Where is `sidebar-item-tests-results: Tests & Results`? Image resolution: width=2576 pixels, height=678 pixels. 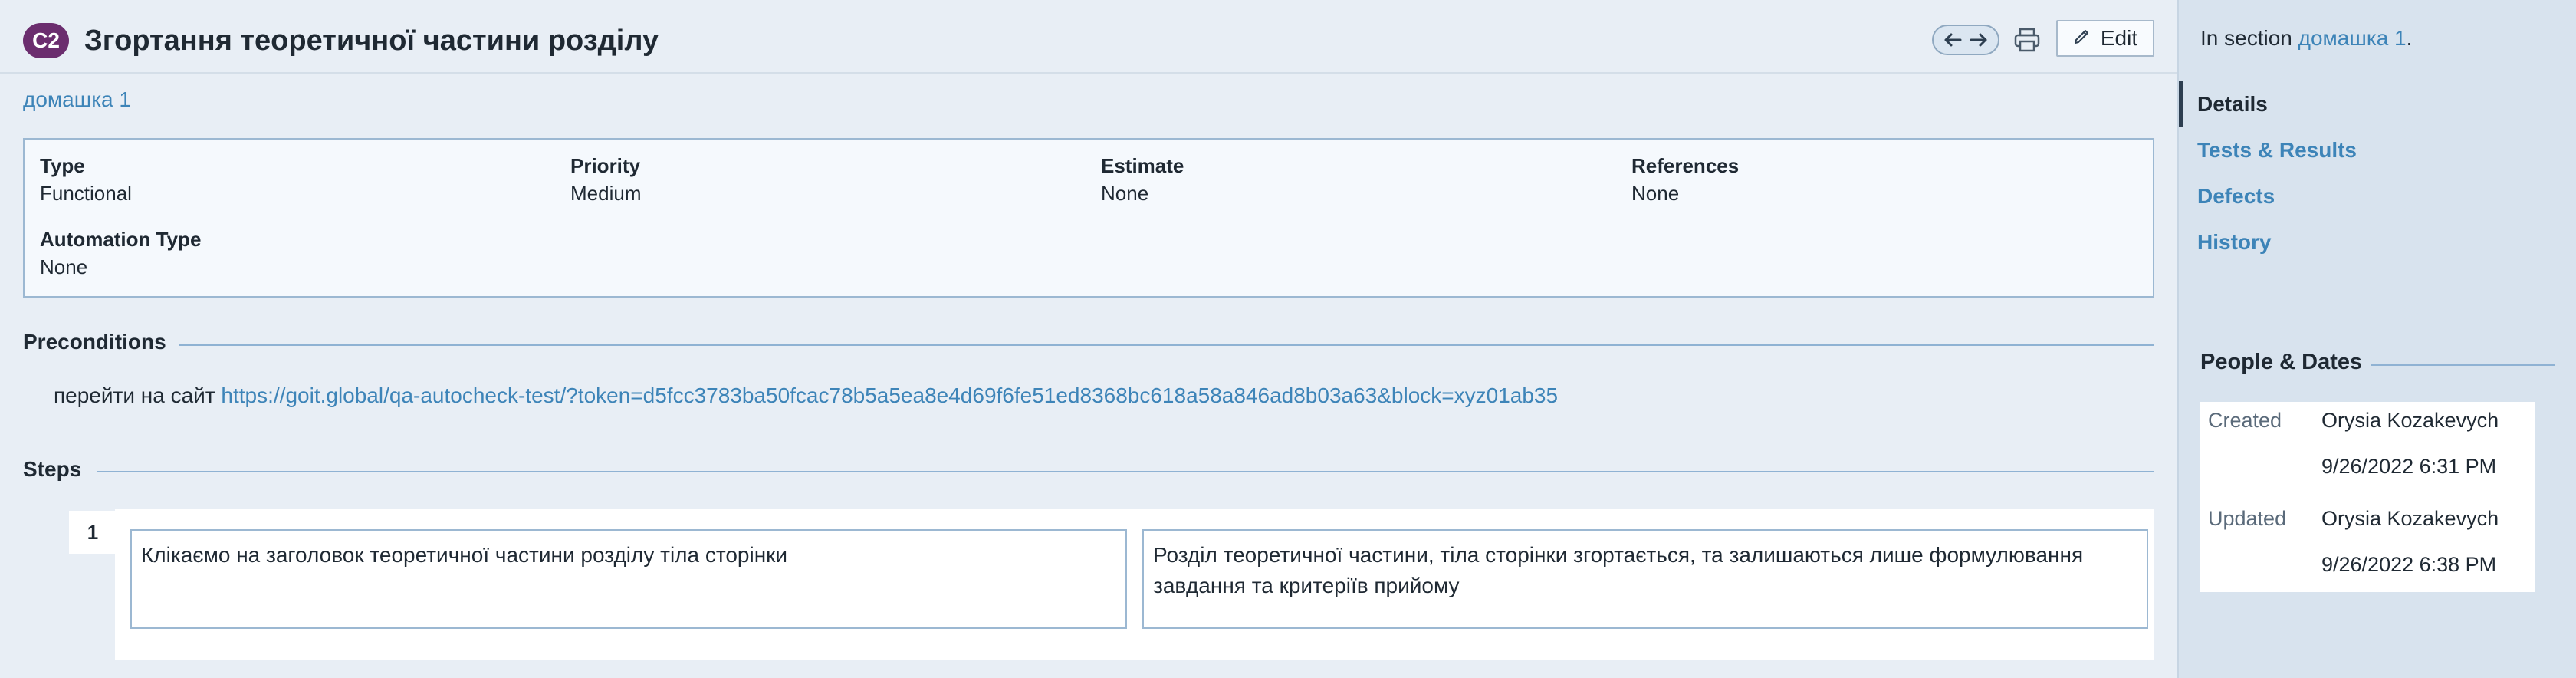
sidebar-item-tests-results: Tests & Results is located at coordinates (2377, 150).